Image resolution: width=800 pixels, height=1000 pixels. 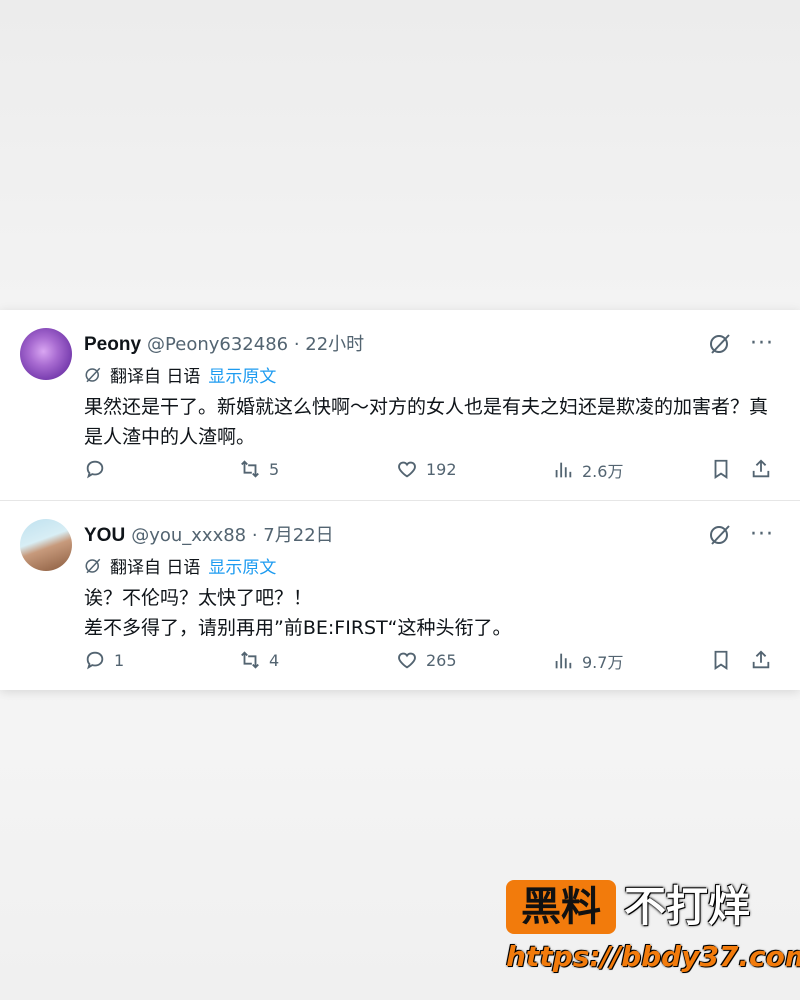 What do you see at coordinates (429, 613) in the screenshot?
I see `tweet-text: 诶？不伦吗？太快了吧？！ 差不多得了，请别再用”前BE:FIRST“这种头衔了。` at bounding box center [429, 613].